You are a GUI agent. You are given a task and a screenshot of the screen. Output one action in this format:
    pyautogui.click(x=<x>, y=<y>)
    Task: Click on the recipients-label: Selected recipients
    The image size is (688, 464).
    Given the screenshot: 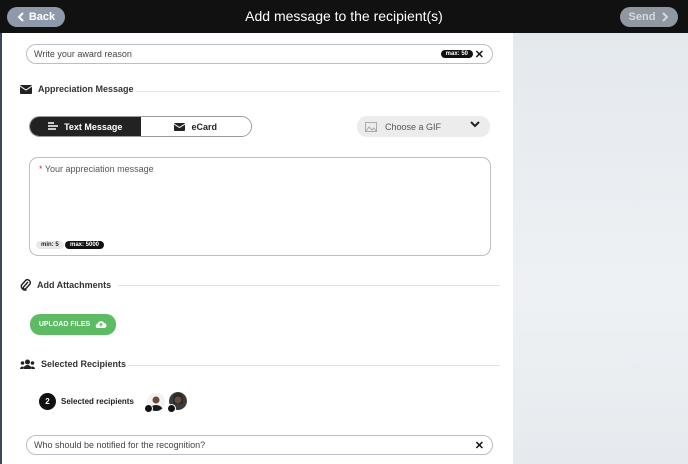 What is the action you would take?
    pyautogui.click(x=97, y=401)
    